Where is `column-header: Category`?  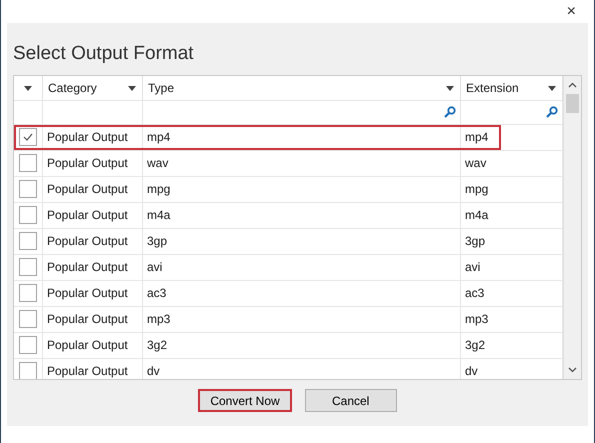 column-header: Category is located at coordinates (72, 88).